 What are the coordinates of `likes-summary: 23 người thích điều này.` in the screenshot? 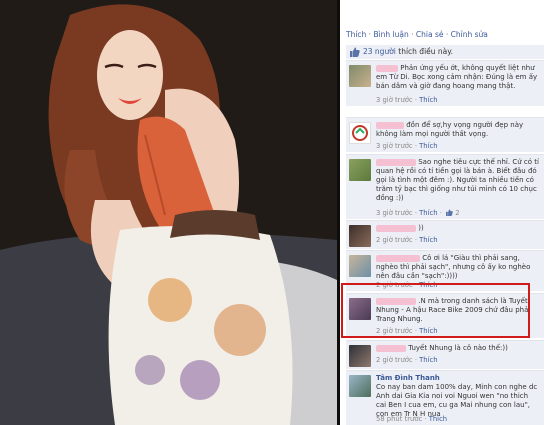 It's located at (445, 52).